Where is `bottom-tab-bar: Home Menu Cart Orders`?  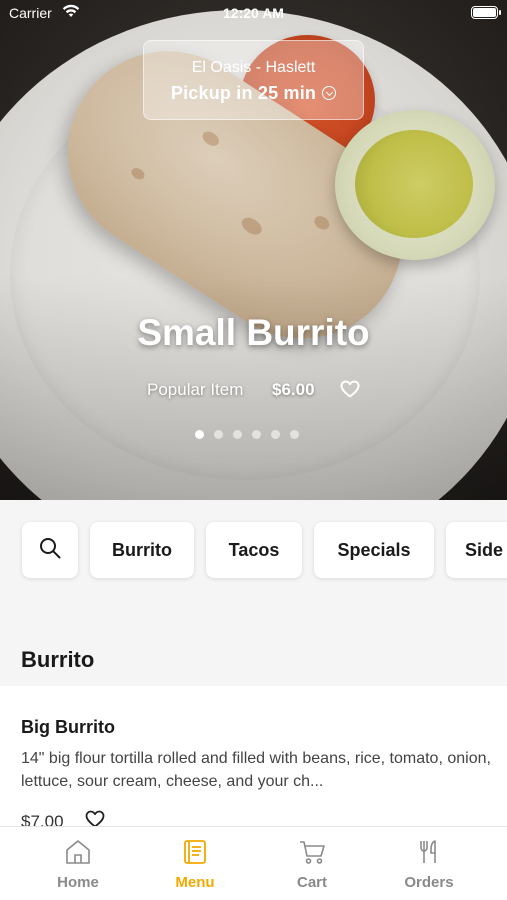
bottom-tab-bar: Home Menu Cart Orders is located at coordinates (253, 863).